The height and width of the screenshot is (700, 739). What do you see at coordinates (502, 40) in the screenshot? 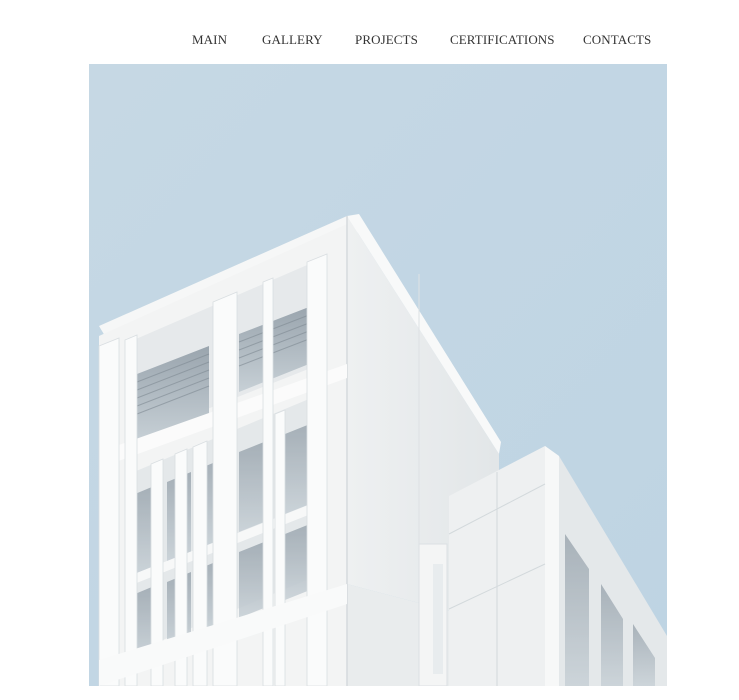
I see `nav-link-certifications: CERTIFICATIONS` at bounding box center [502, 40].